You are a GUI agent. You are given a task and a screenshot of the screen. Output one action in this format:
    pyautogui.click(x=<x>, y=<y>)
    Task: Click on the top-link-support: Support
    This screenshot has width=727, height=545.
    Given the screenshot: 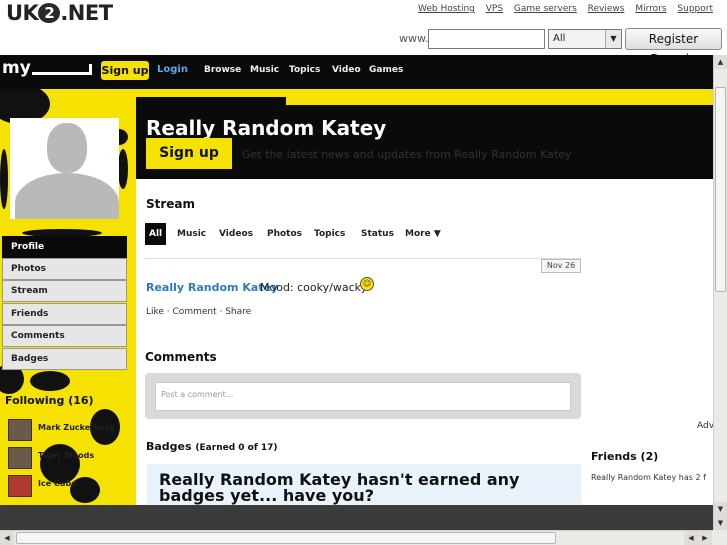 What is the action you would take?
    pyautogui.click(x=695, y=9)
    